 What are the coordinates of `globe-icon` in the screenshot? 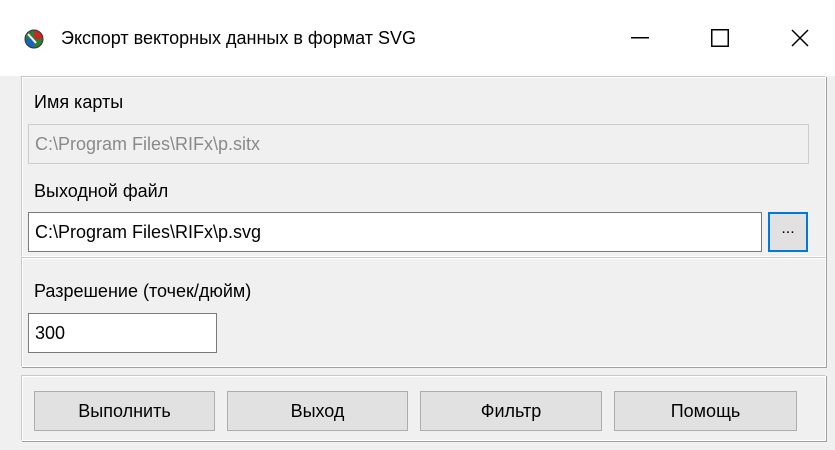 It's located at (34, 39).